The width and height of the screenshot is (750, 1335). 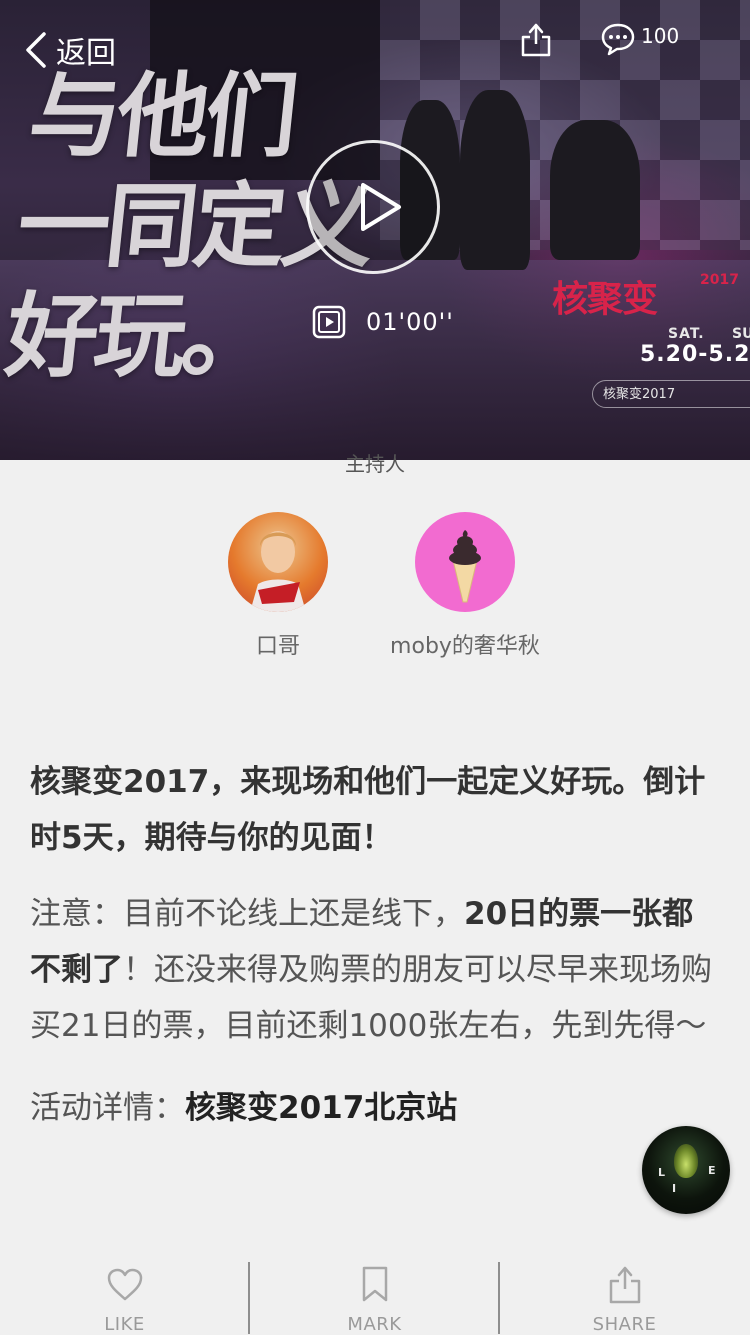 I want to click on share-label: SHARE, so click(x=624, y=1324).